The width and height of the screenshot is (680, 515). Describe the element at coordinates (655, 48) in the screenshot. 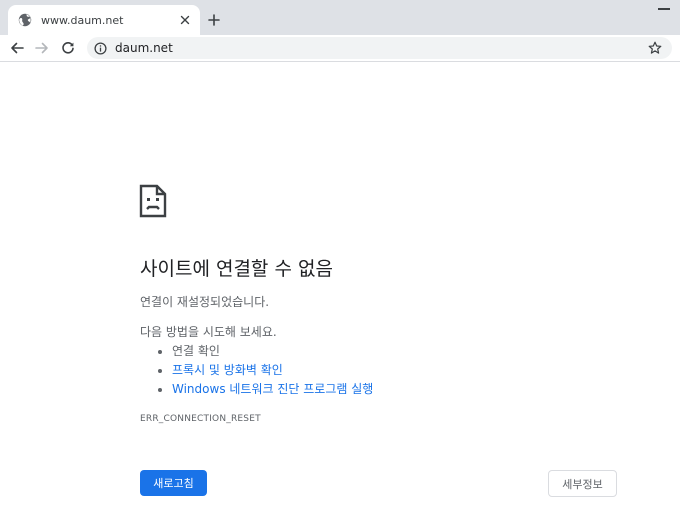

I see `star-icon` at that location.